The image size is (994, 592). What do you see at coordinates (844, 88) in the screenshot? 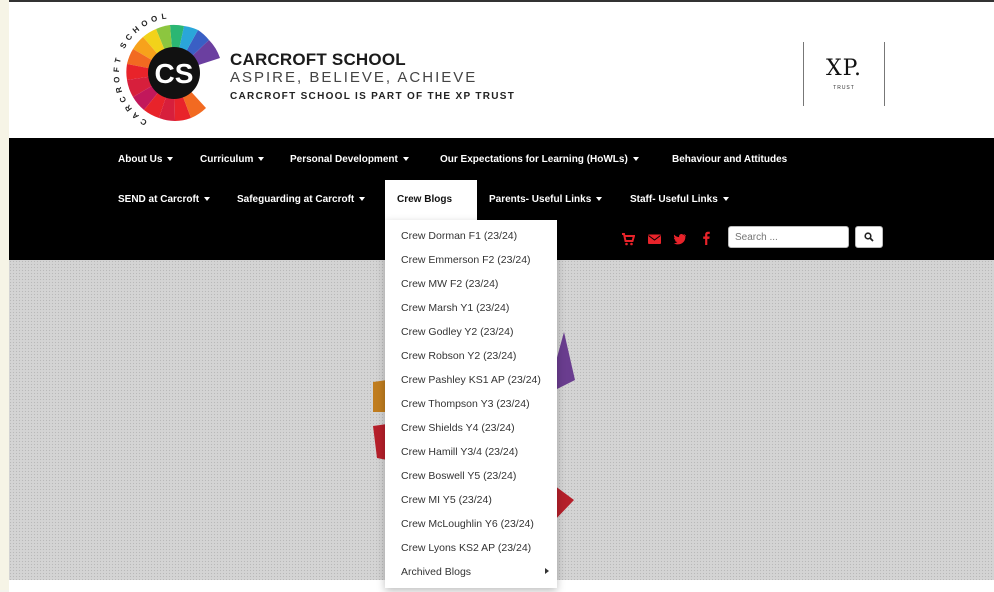
I see `xp-logo-subtext: TRUST` at bounding box center [844, 88].